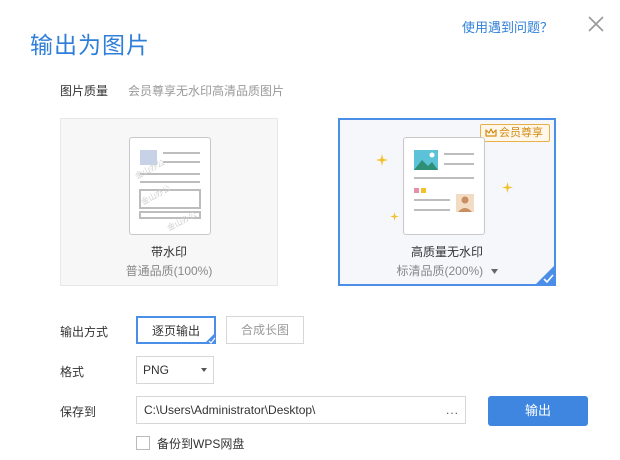 The width and height of the screenshot is (620, 460). Describe the element at coordinates (90, 45) in the screenshot. I see `dialog-title: 输出为图片` at that location.